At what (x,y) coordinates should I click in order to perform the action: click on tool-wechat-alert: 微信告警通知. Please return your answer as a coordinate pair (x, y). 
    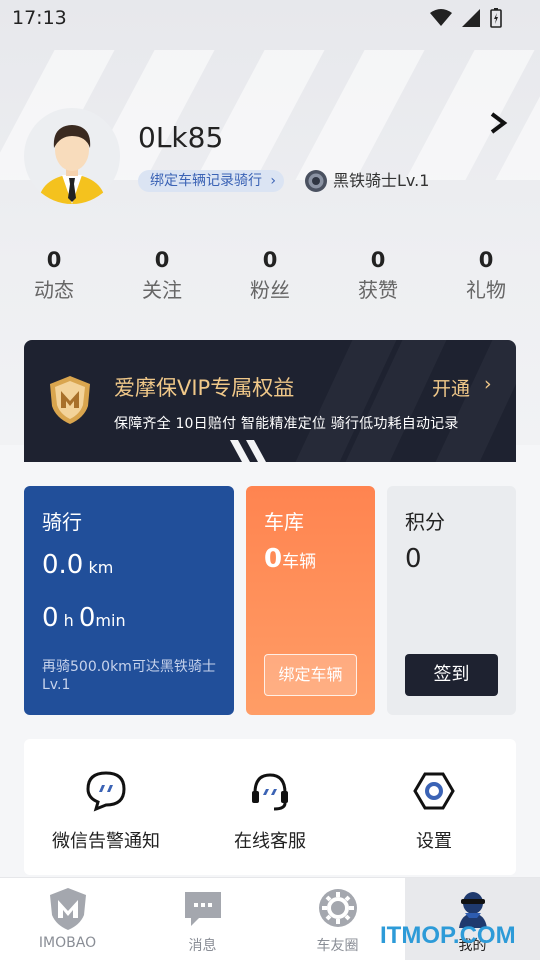
    Looking at the image, I should click on (106, 807).